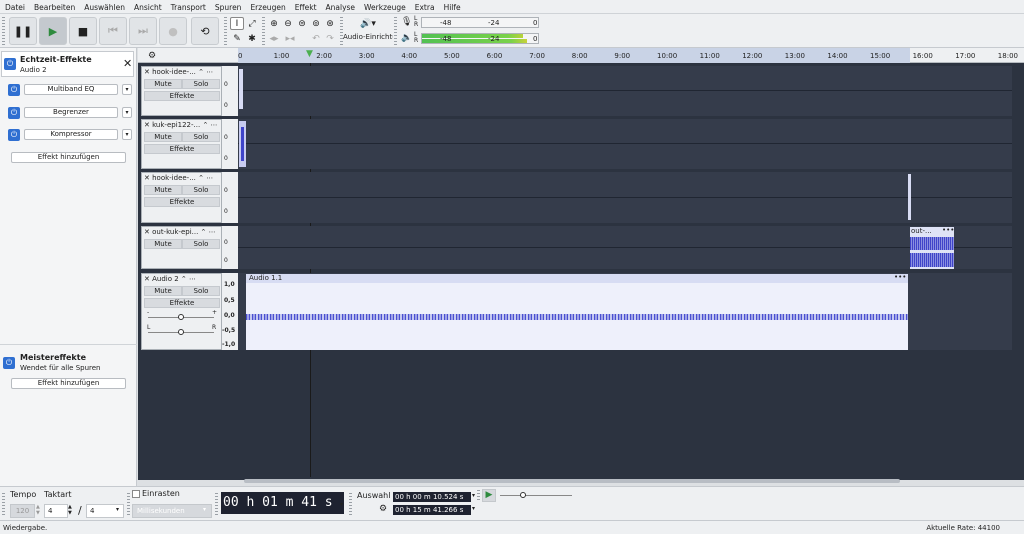  What do you see at coordinates (480, 22) in the screenshot?
I see `record-meter: -48 -24 0` at bounding box center [480, 22].